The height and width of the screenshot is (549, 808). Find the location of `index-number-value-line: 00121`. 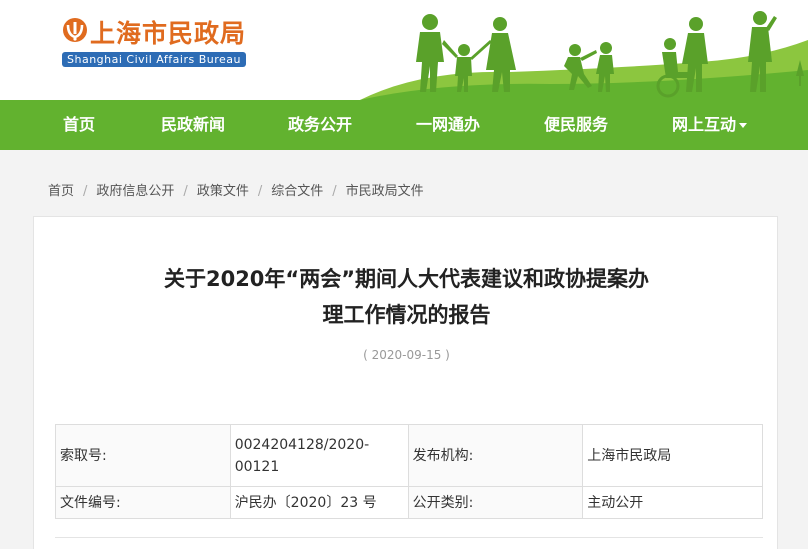

index-number-value-line: 00121 is located at coordinates (257, 466).